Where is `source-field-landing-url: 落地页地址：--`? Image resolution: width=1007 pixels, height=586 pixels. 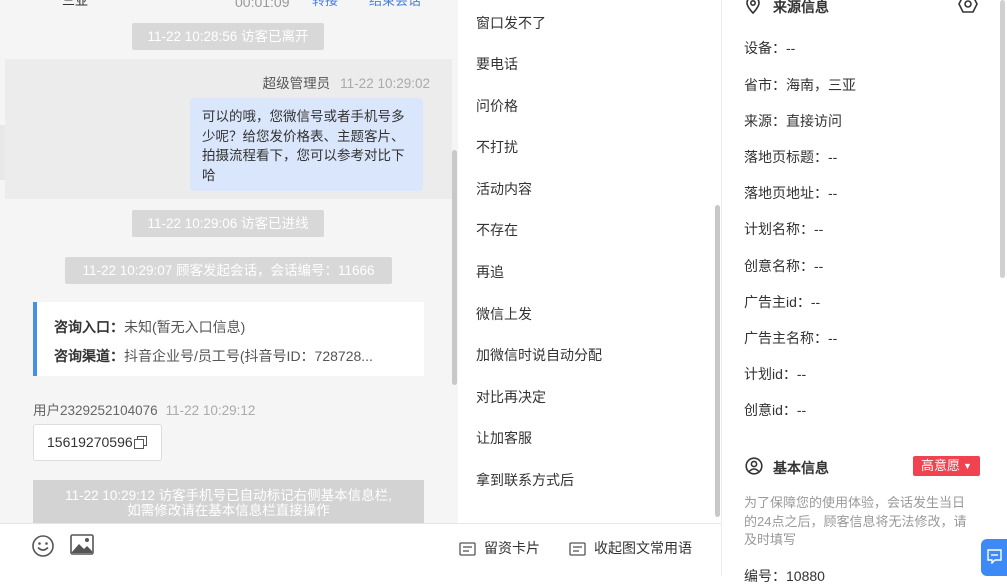 source-field-landing-url: 落地页地址：-- is located at coordinates (791, 193).